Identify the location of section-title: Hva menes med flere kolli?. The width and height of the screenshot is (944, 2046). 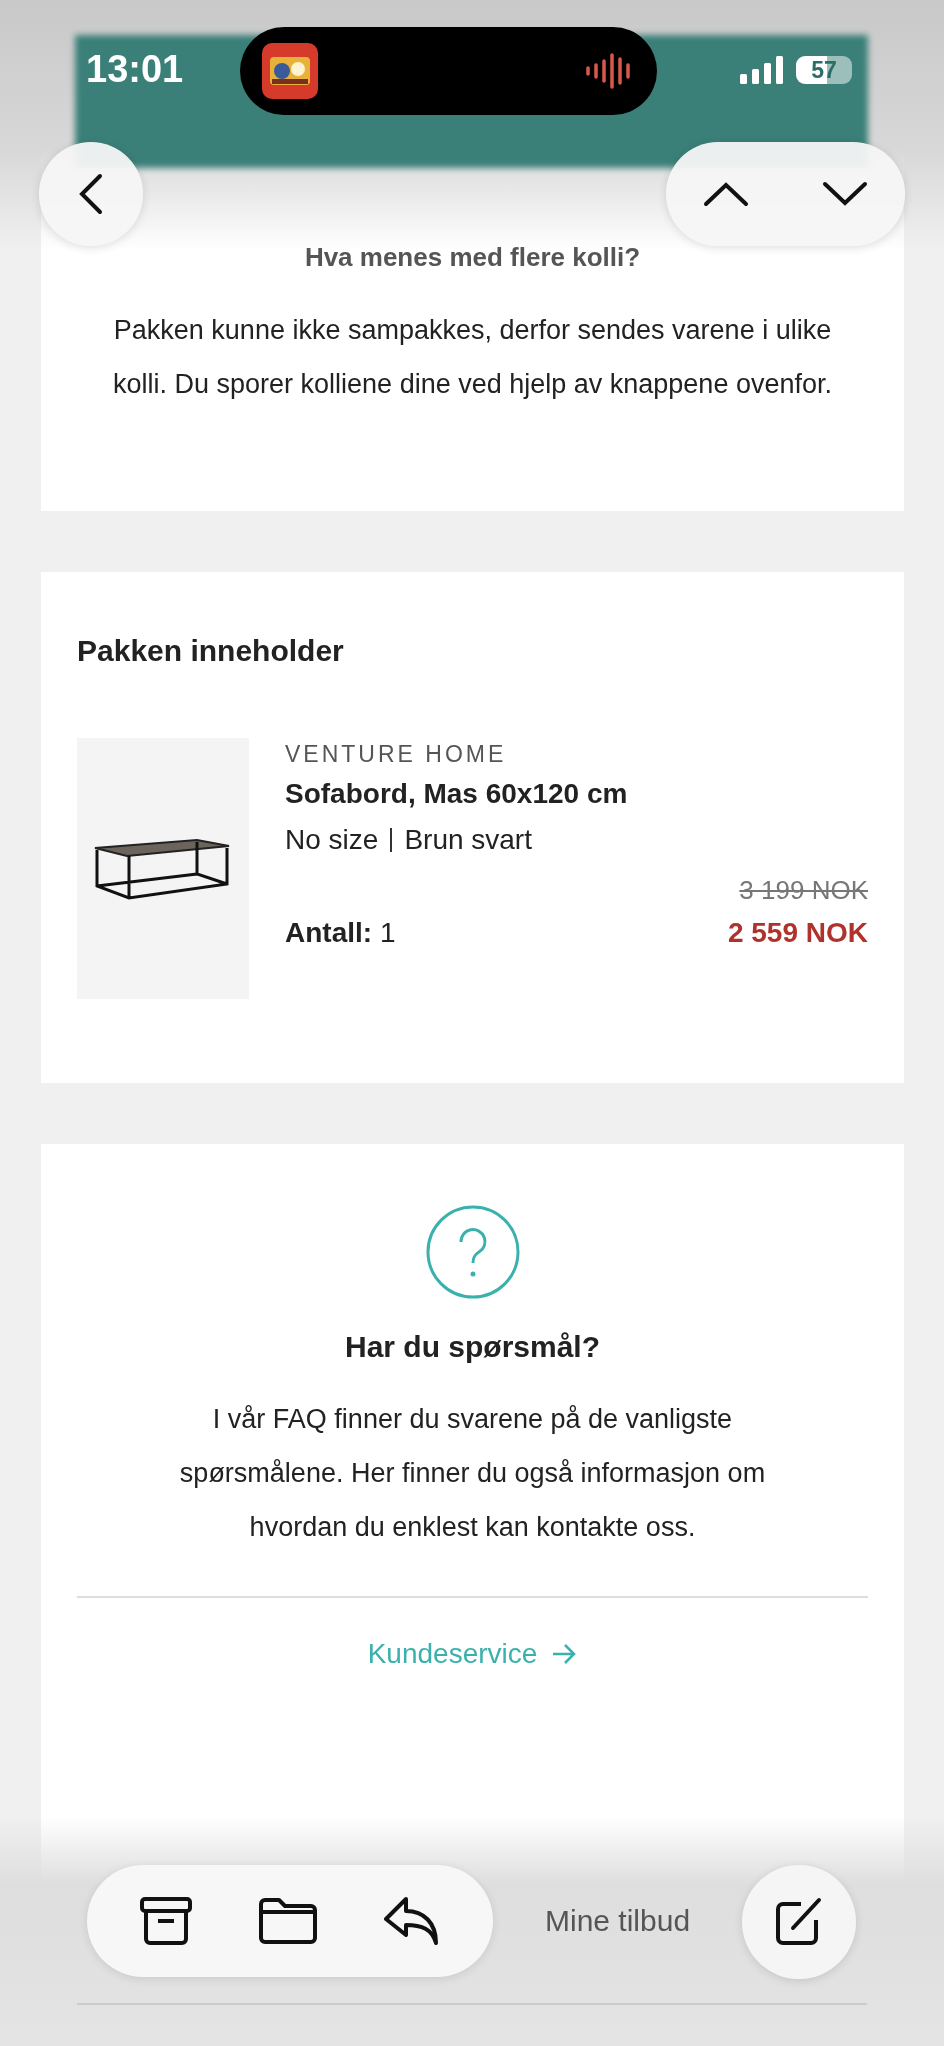
(472, 257).